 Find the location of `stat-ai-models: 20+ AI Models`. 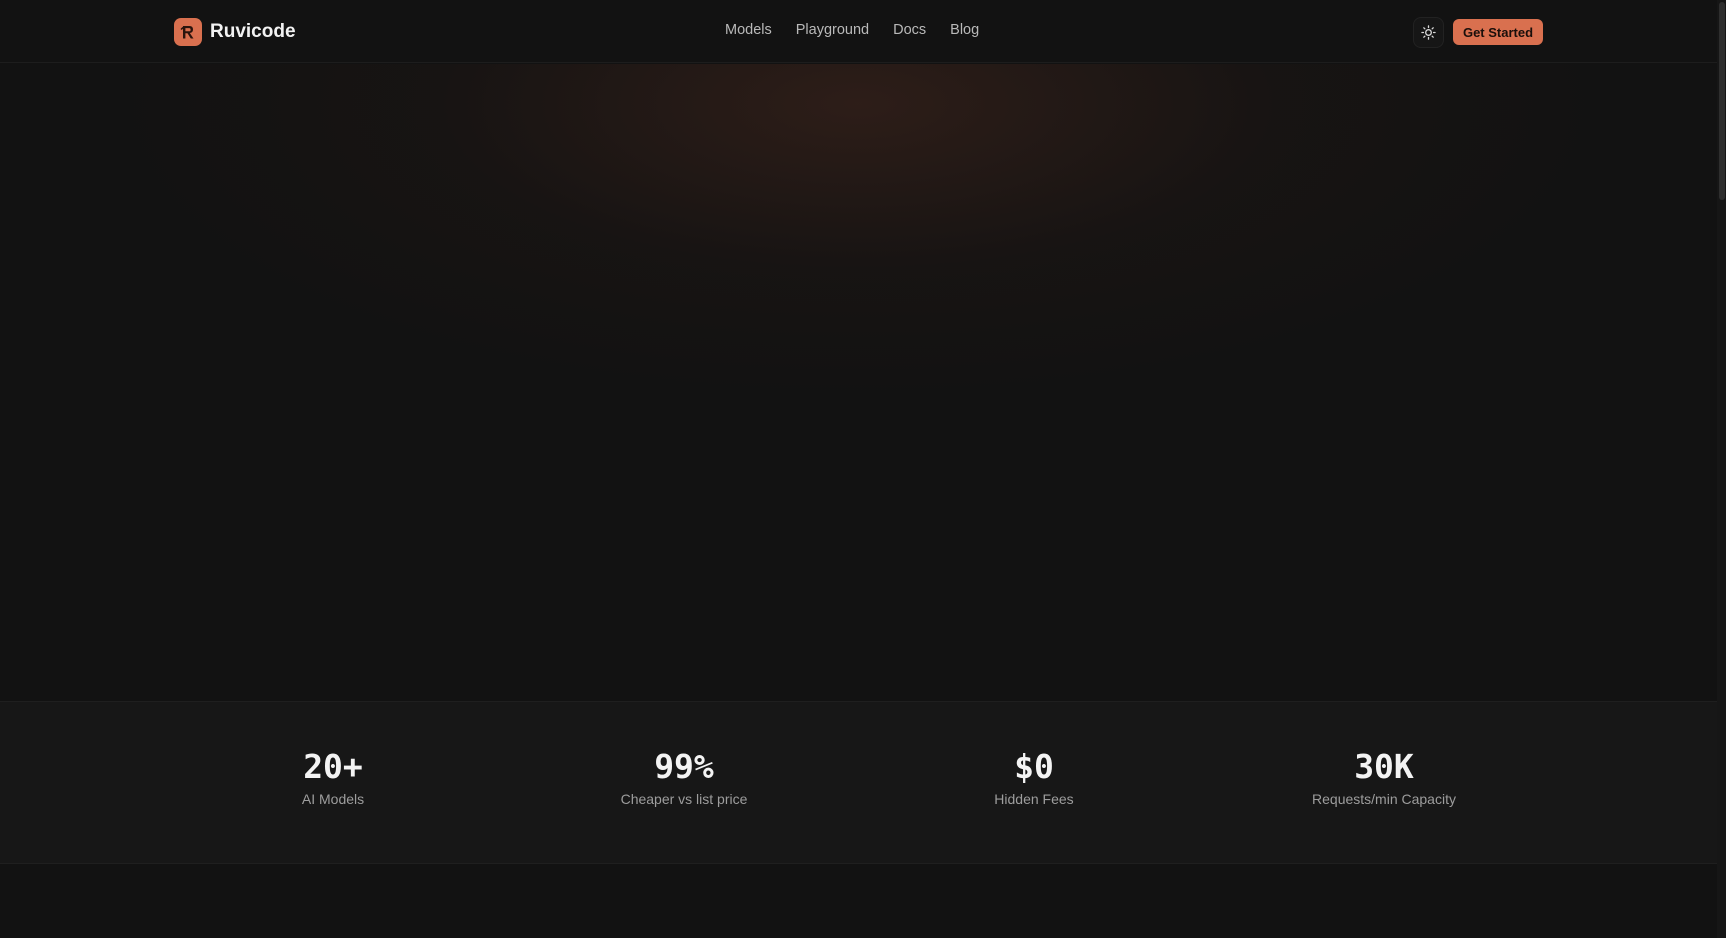

stat-ai-models: 20+ AI Models is located at coordinates (333, 777).